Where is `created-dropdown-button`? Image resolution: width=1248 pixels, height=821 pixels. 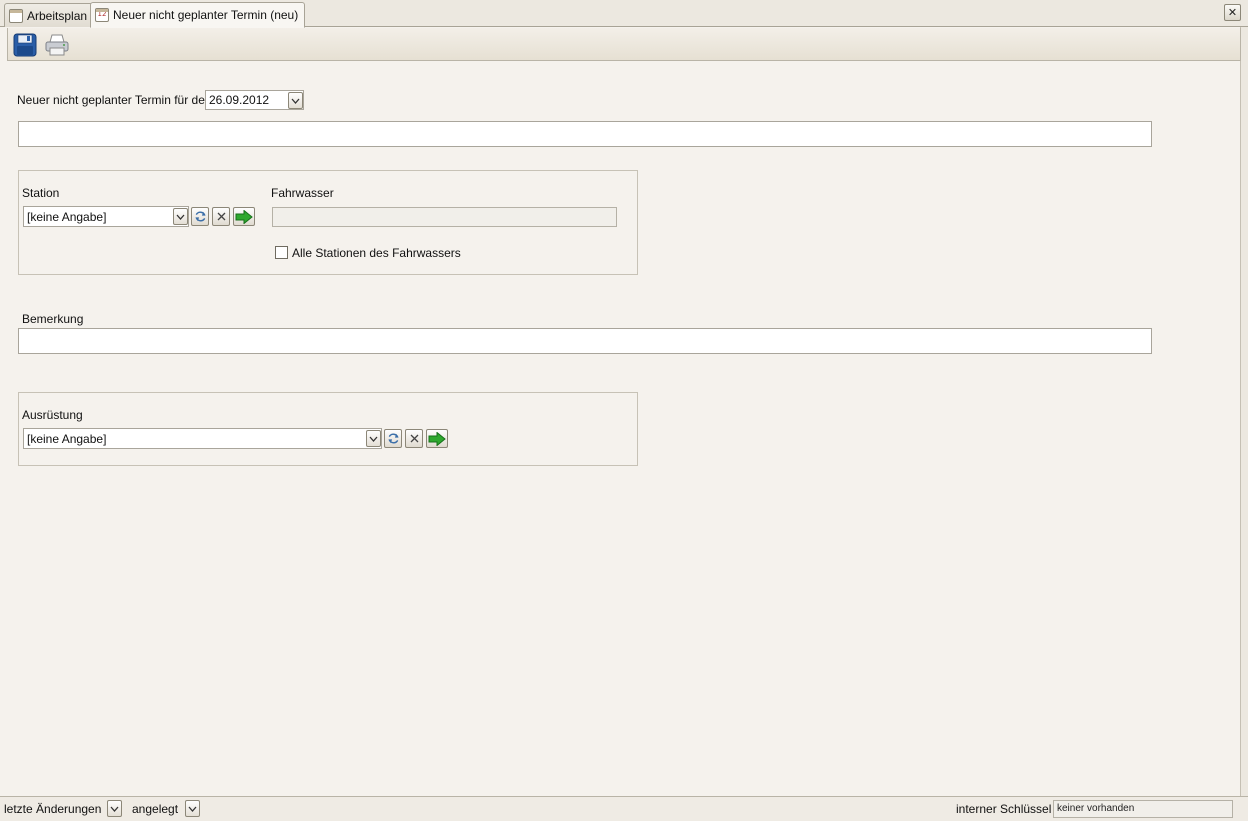 created-dropdown-button is located at coordinates (192, 808).